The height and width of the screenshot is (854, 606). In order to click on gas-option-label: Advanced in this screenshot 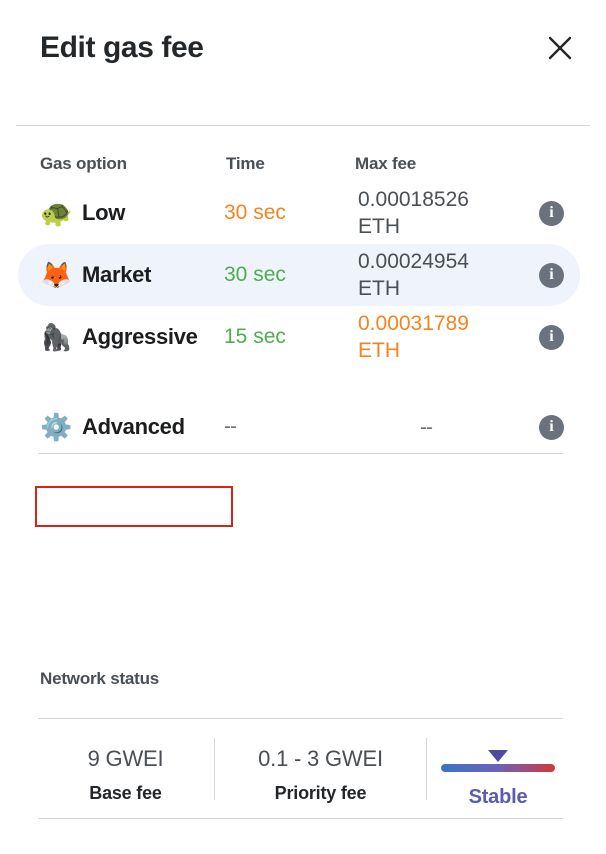, I will do `click(133, 426)`.